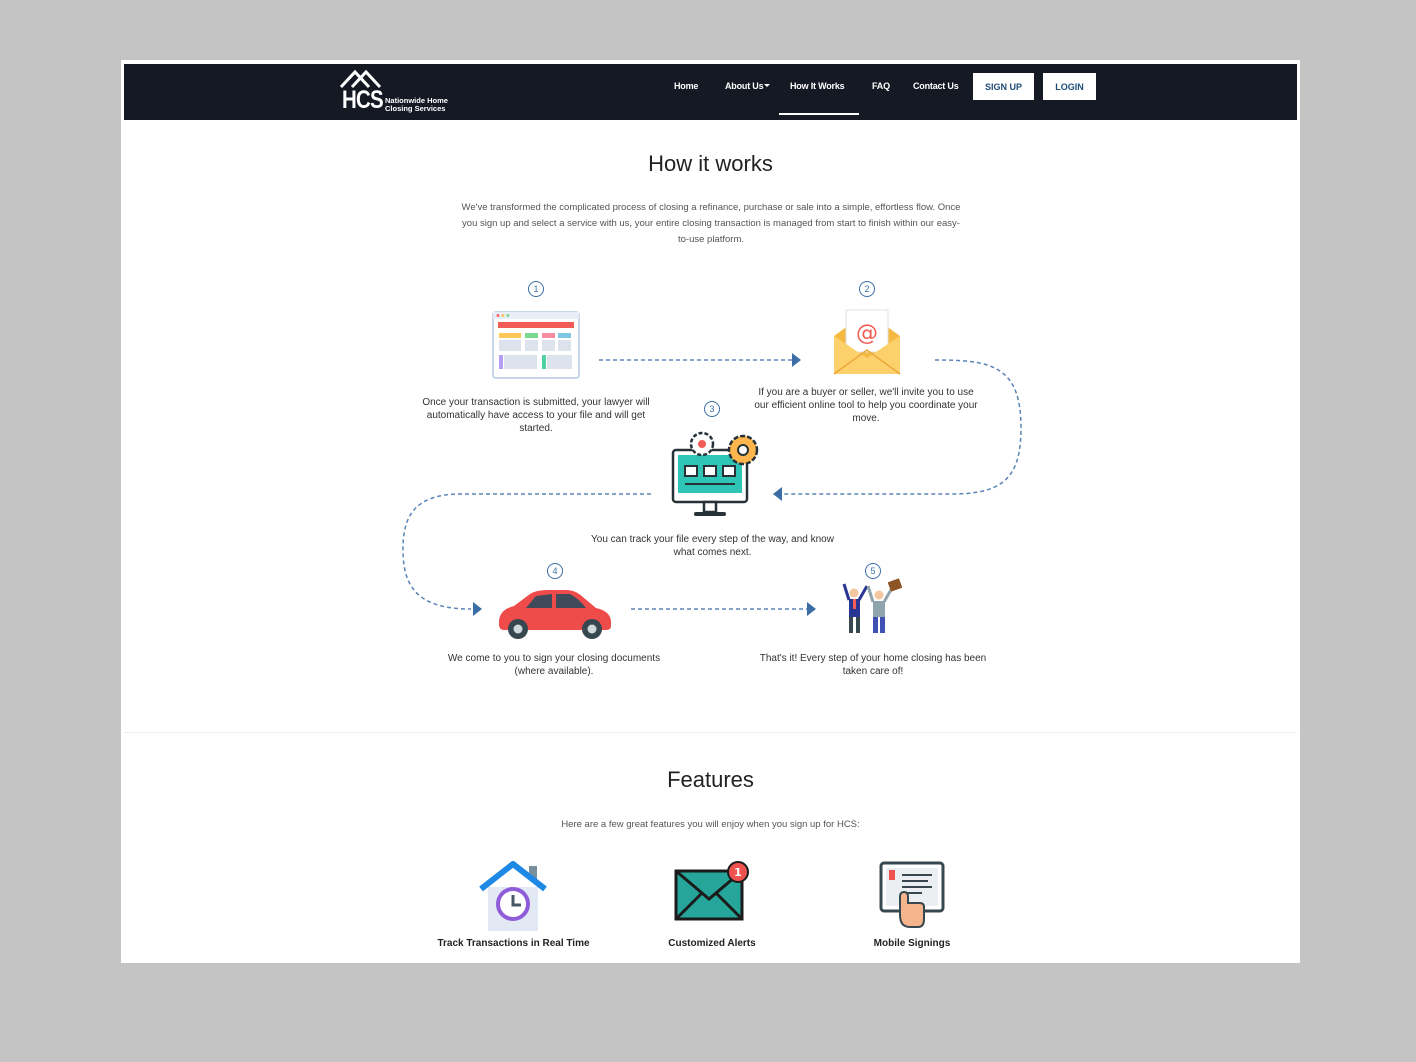  What do you see at coordinates (513, 896) in the screenshot?
I see `house-clock-icon` at bounding box center [513, 896].